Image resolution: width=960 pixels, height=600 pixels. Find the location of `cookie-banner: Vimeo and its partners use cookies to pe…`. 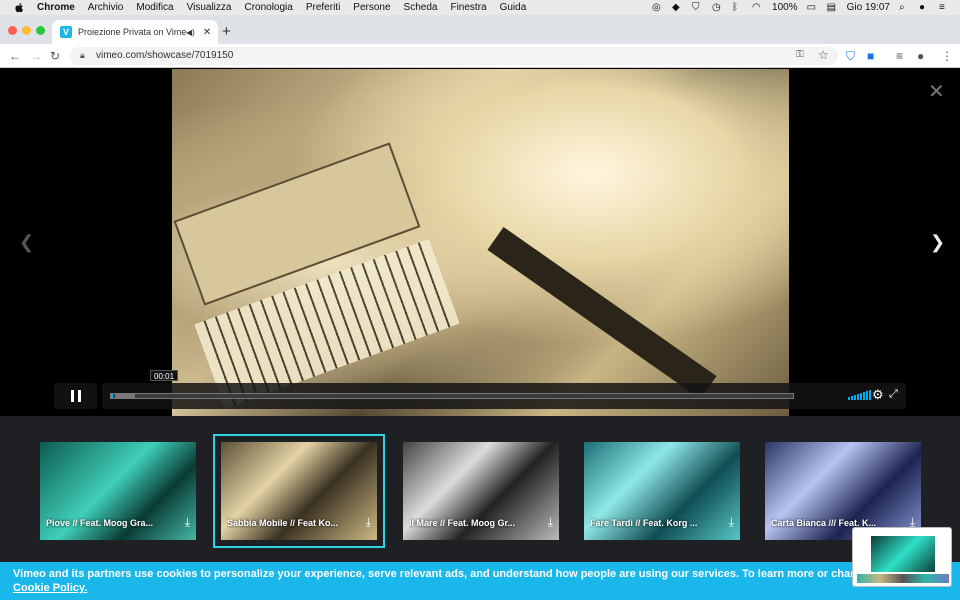

cookie-banner: Vimeo and its partners use cookies to pe… is located at coordinates (480, 581).